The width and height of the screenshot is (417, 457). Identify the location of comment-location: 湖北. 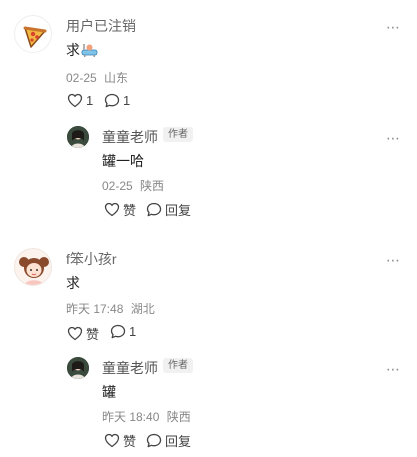
(142, 309).